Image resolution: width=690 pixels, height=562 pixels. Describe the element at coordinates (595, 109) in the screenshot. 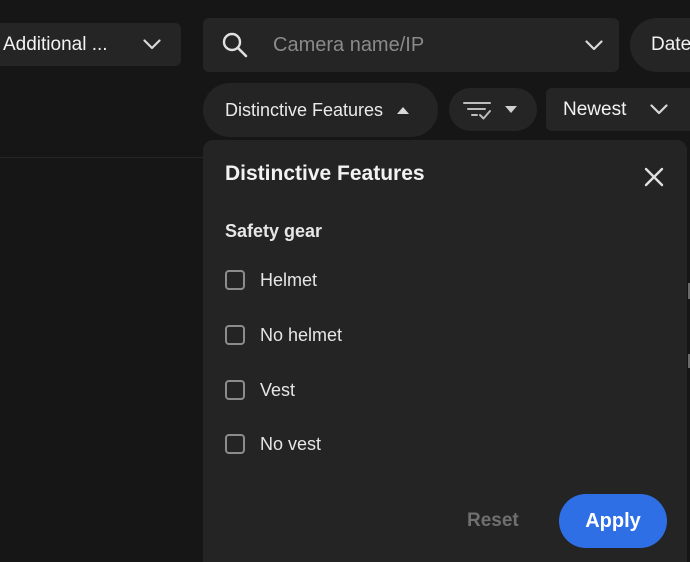

I see `sort-order-label: Newest` at that location.